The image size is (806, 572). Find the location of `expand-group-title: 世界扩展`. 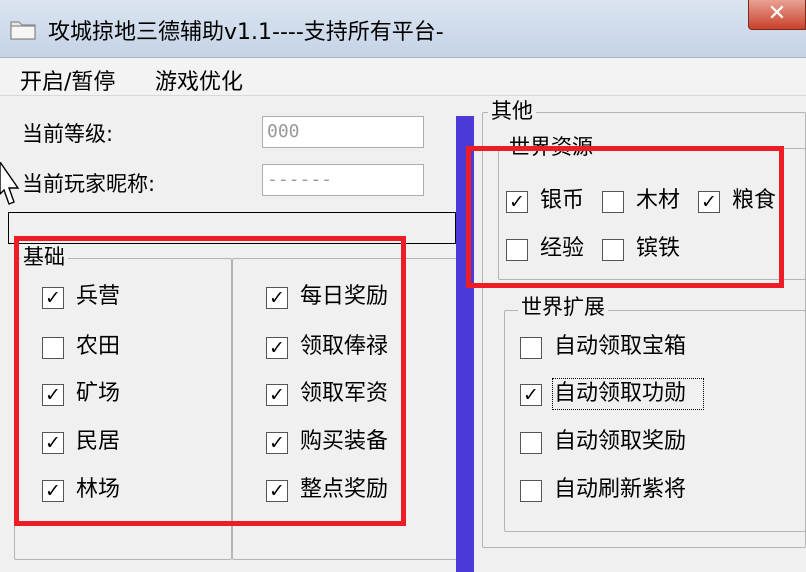

expand-group-title: 世界扩展 is located at coordinates (563, 307).